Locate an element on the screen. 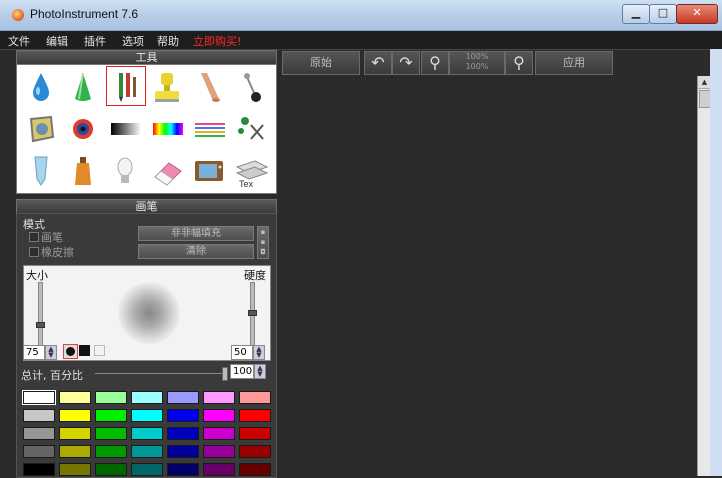  tools-grid: Tex is located at coordinates (146, 129).